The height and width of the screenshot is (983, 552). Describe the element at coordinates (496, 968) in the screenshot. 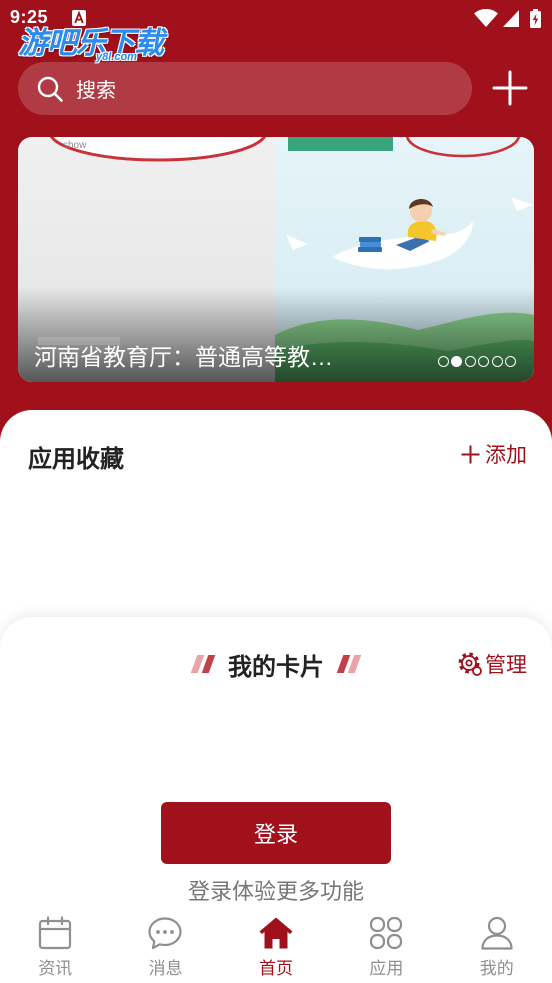

I see `nav-label: 我的` at that location.